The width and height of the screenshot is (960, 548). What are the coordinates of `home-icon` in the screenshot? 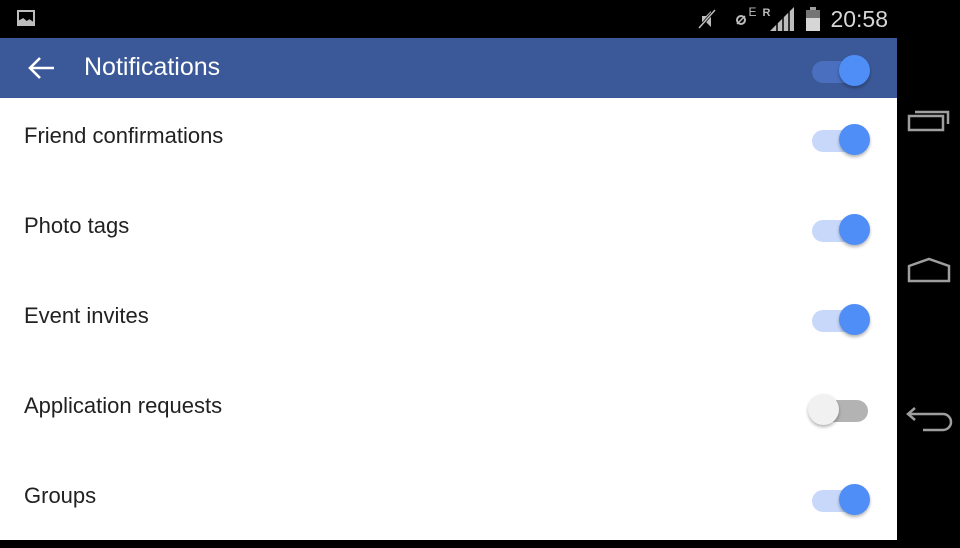 It's located at (928, 270).